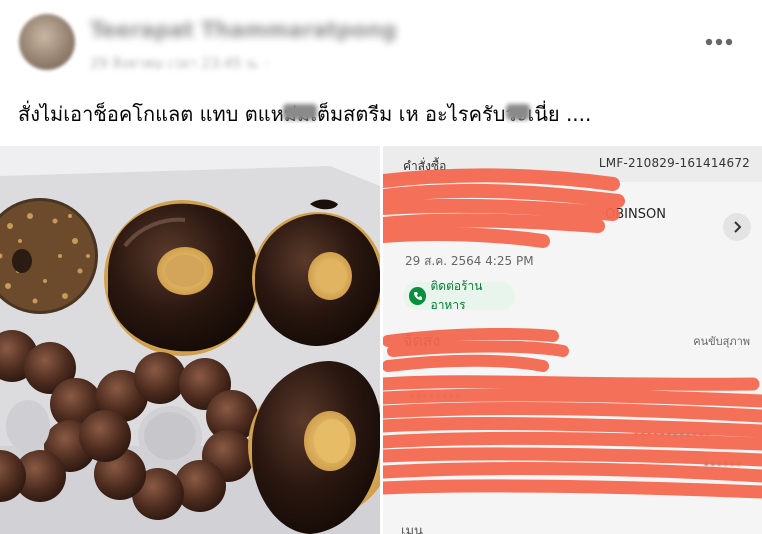 The width and height of the screenshot is (762, 534). I want to click on more-options-button, so click(719, 42).